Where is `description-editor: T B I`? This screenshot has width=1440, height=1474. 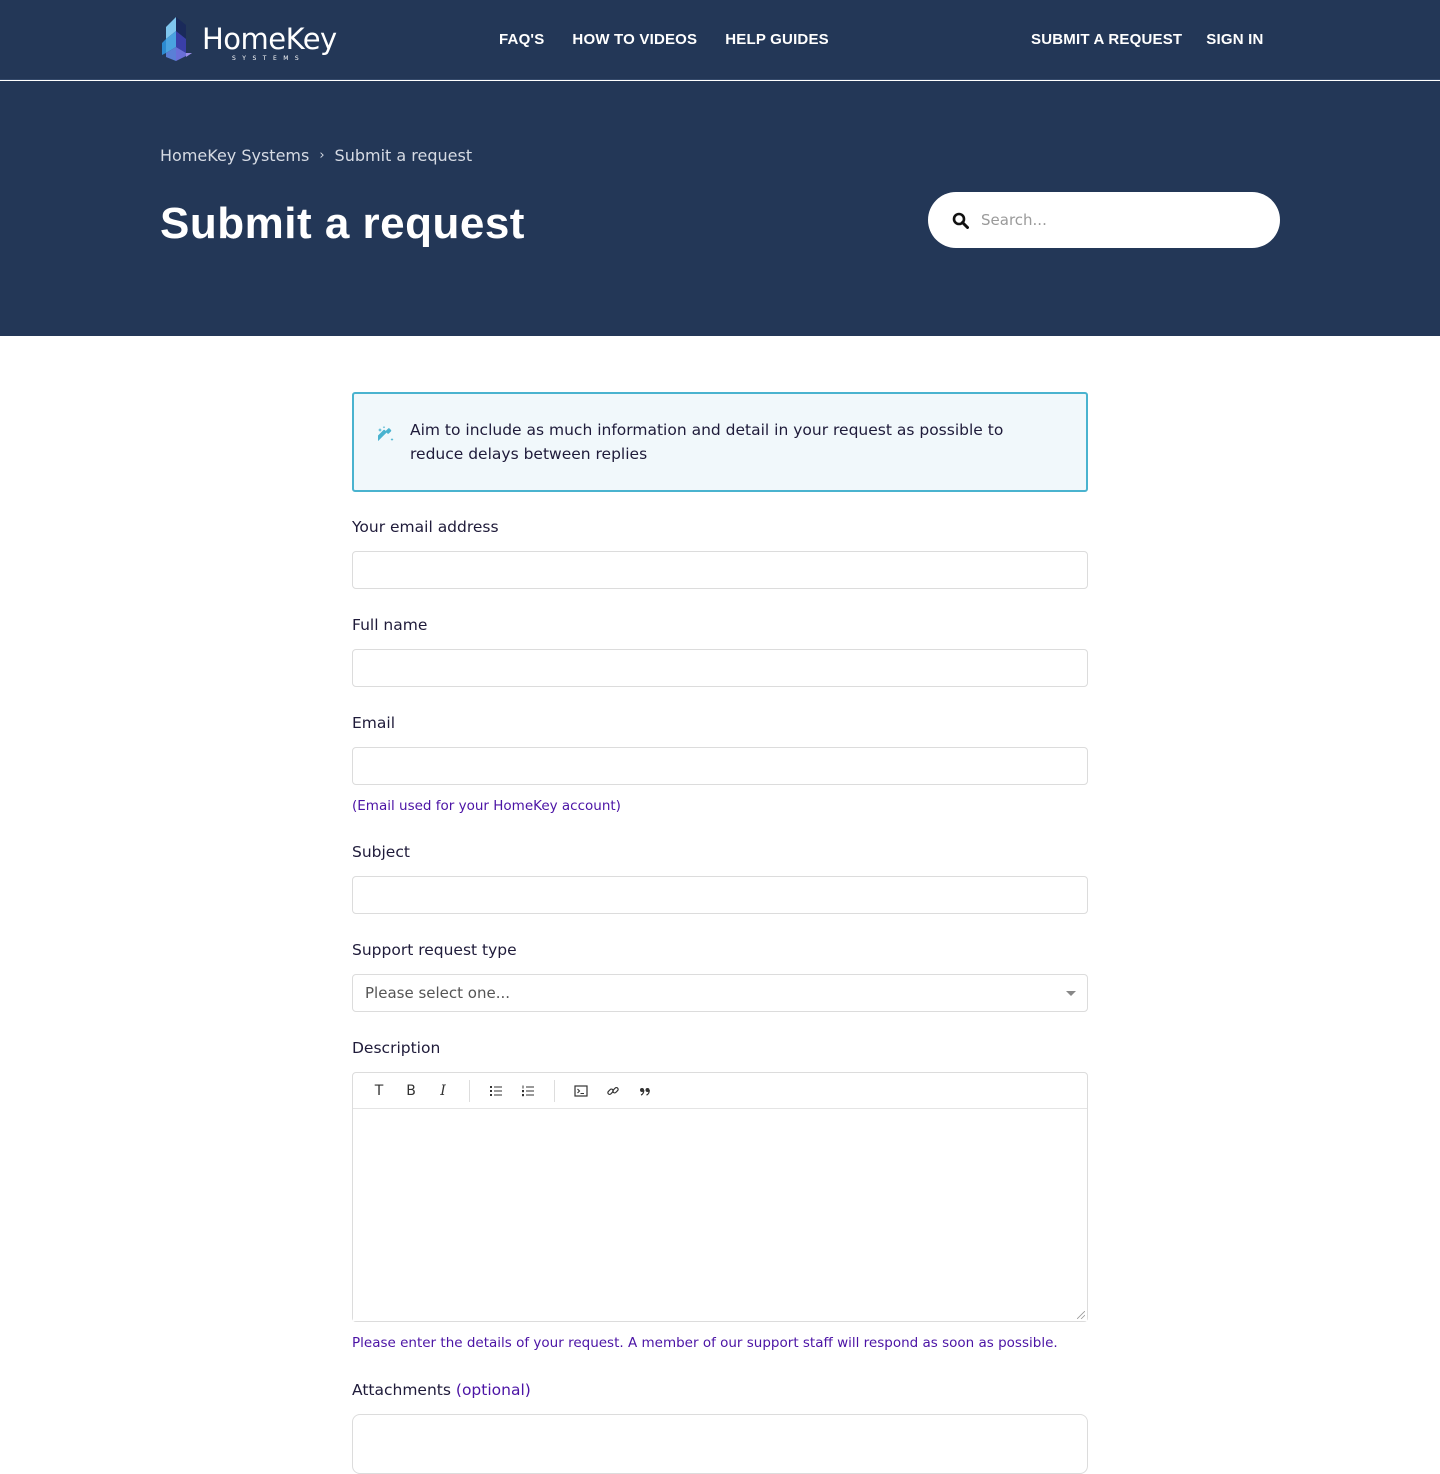 description-editor: T B I is located at coordinates (720, 1197).